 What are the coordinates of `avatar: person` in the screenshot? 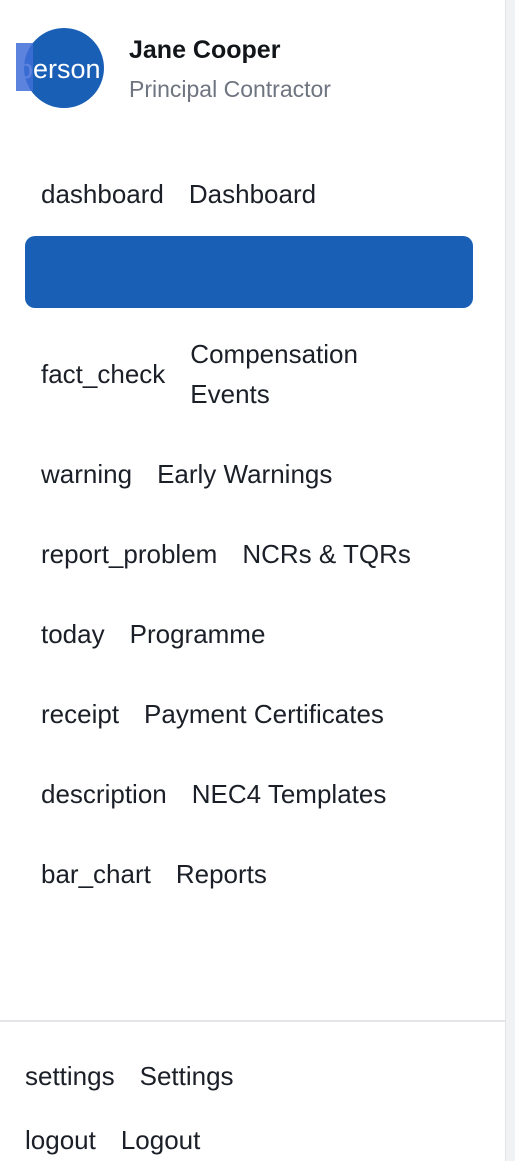 It's located at (64, 68).